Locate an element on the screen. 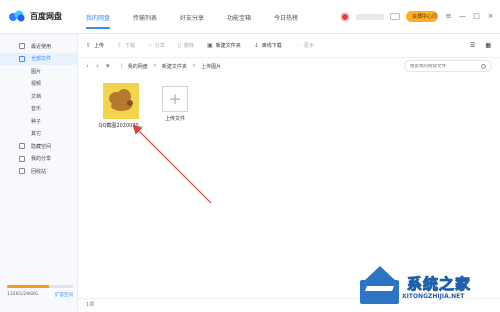  sort-icon: ☰ is located at coordinates (472, 45).